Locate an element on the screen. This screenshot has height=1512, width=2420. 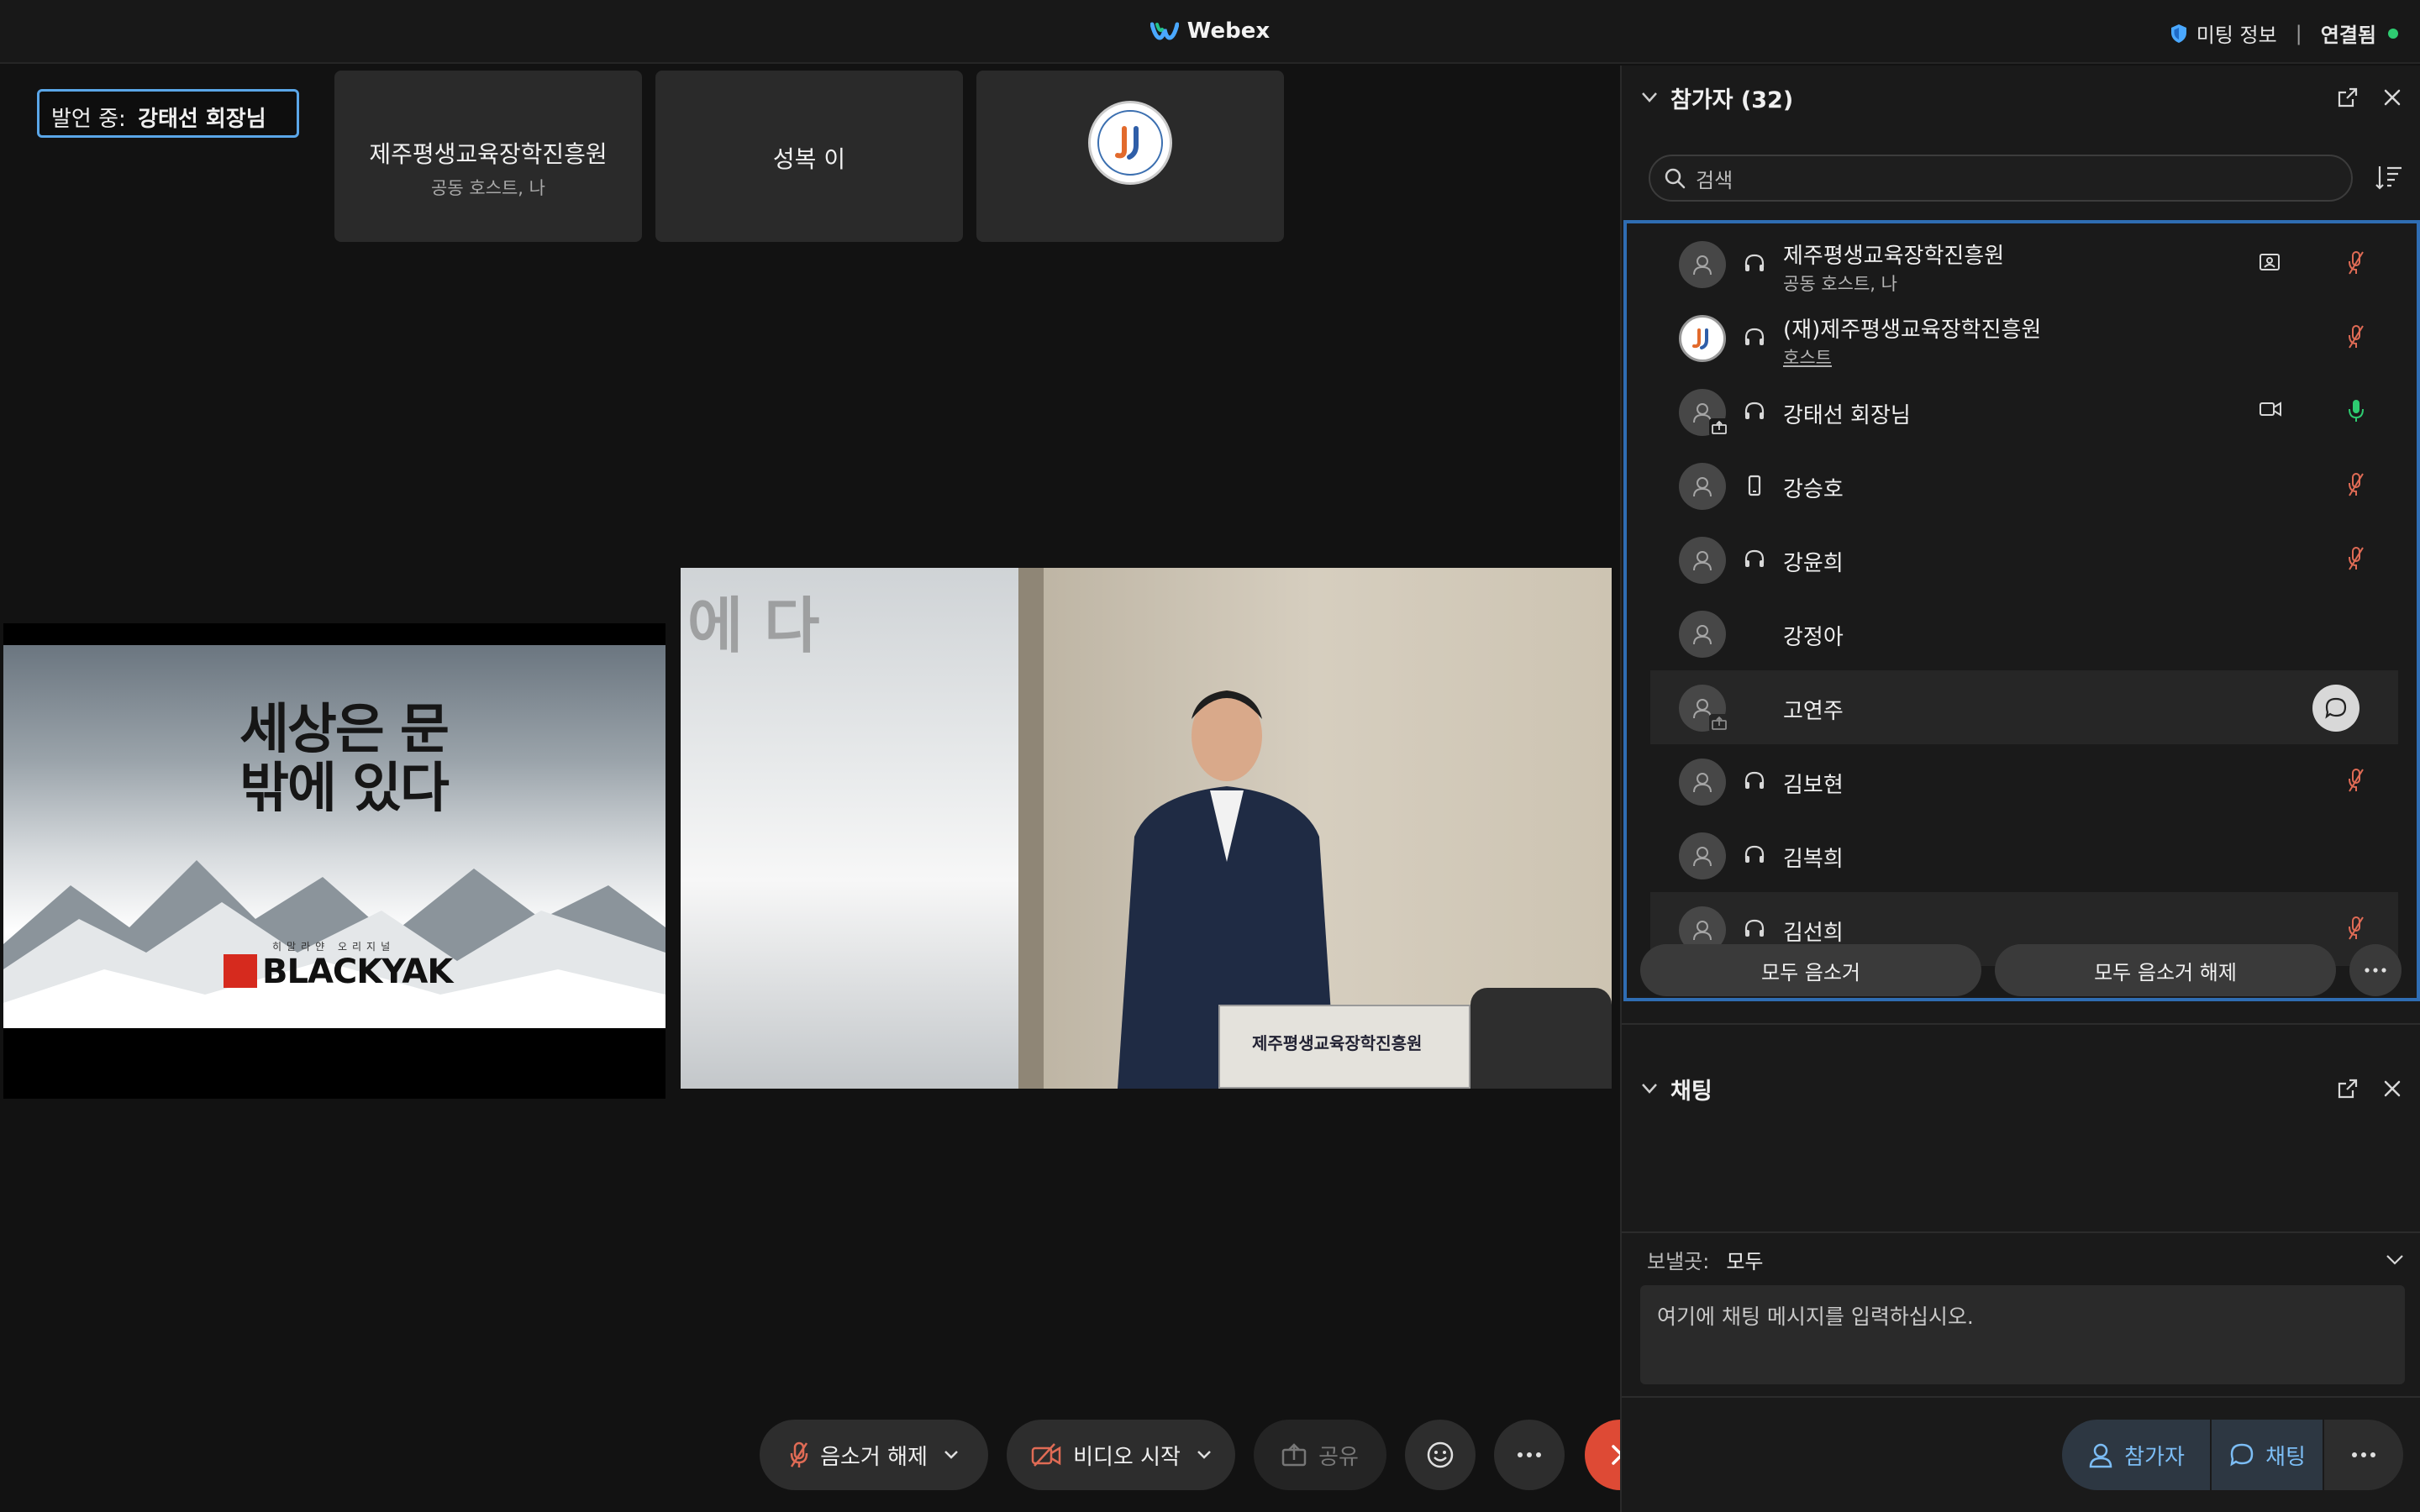
mute-all-button: 모두 음소거 is located at coordinates (1810, 970).